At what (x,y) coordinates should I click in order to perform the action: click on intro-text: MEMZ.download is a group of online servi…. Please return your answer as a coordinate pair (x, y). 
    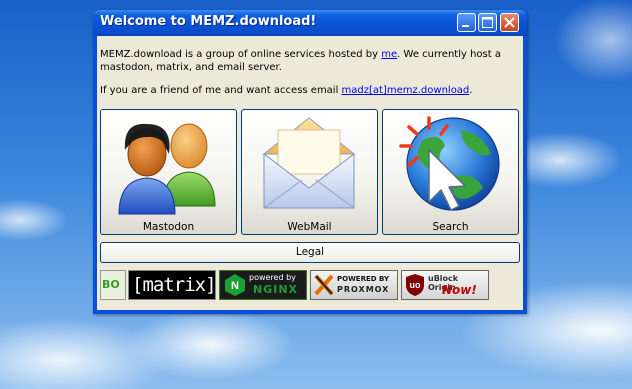
    Looking at the image, I should click on (305, 77).